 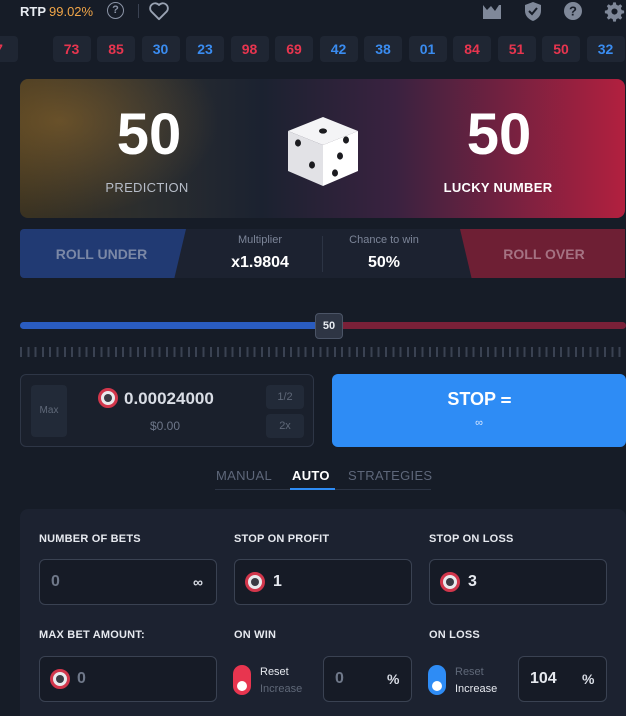 What do you see at coordinates (169, 399) in the screenshot?
I see `bet-amount-input: 0.00024000` at bounding box center [169, 399].